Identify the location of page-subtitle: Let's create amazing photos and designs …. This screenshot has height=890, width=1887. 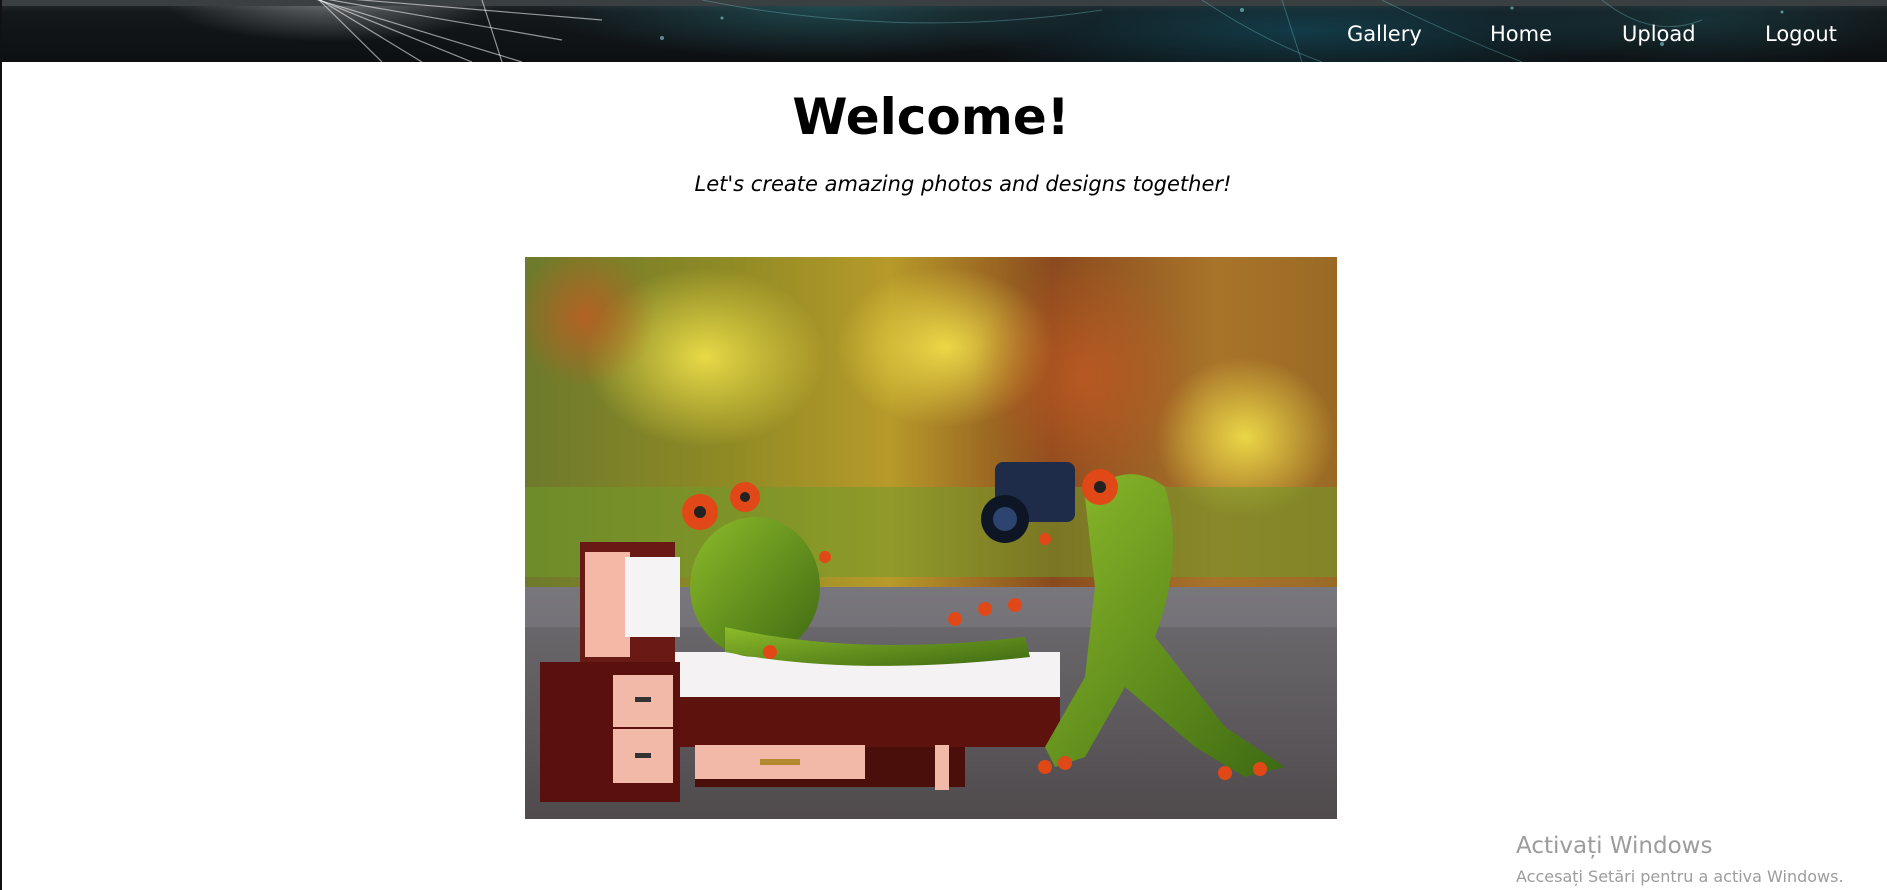
(963, 184).